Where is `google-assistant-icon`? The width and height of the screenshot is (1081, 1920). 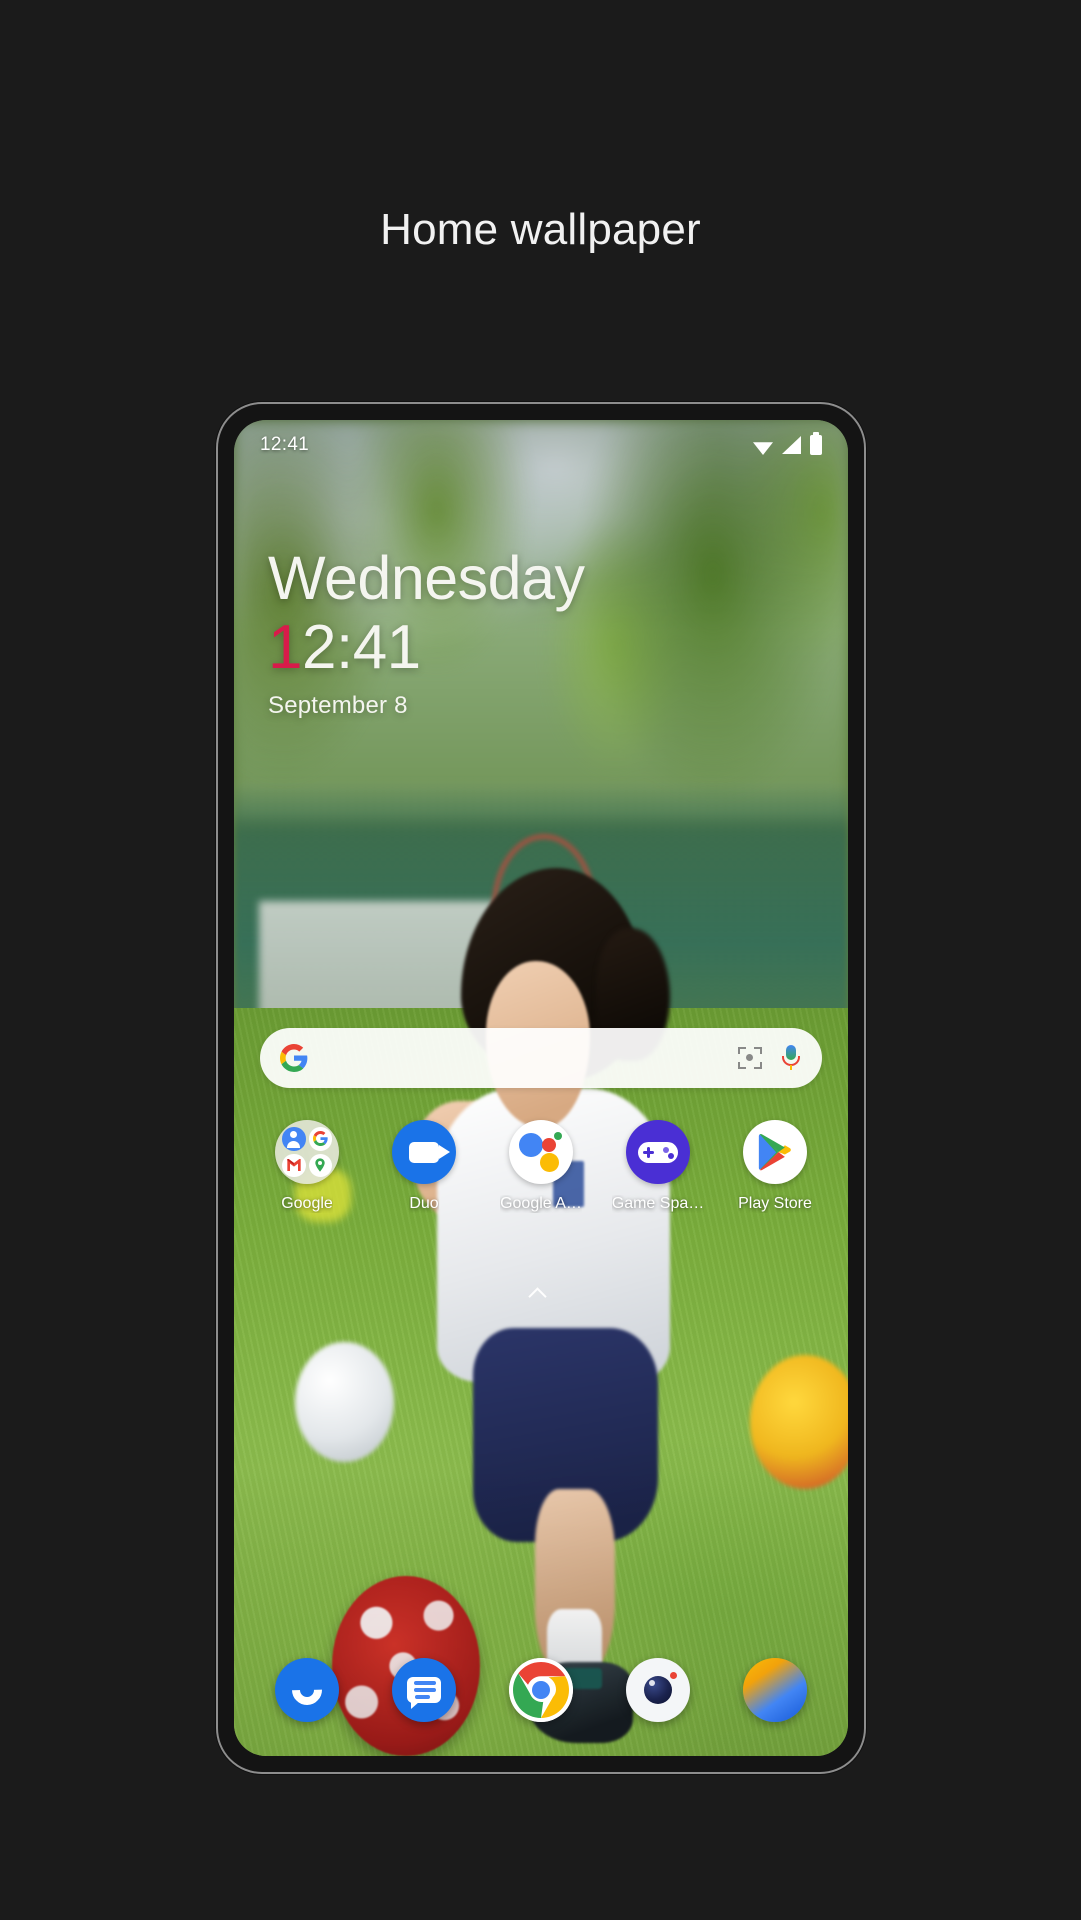 google-assistant-icon is located at coordinates (541, 1152).